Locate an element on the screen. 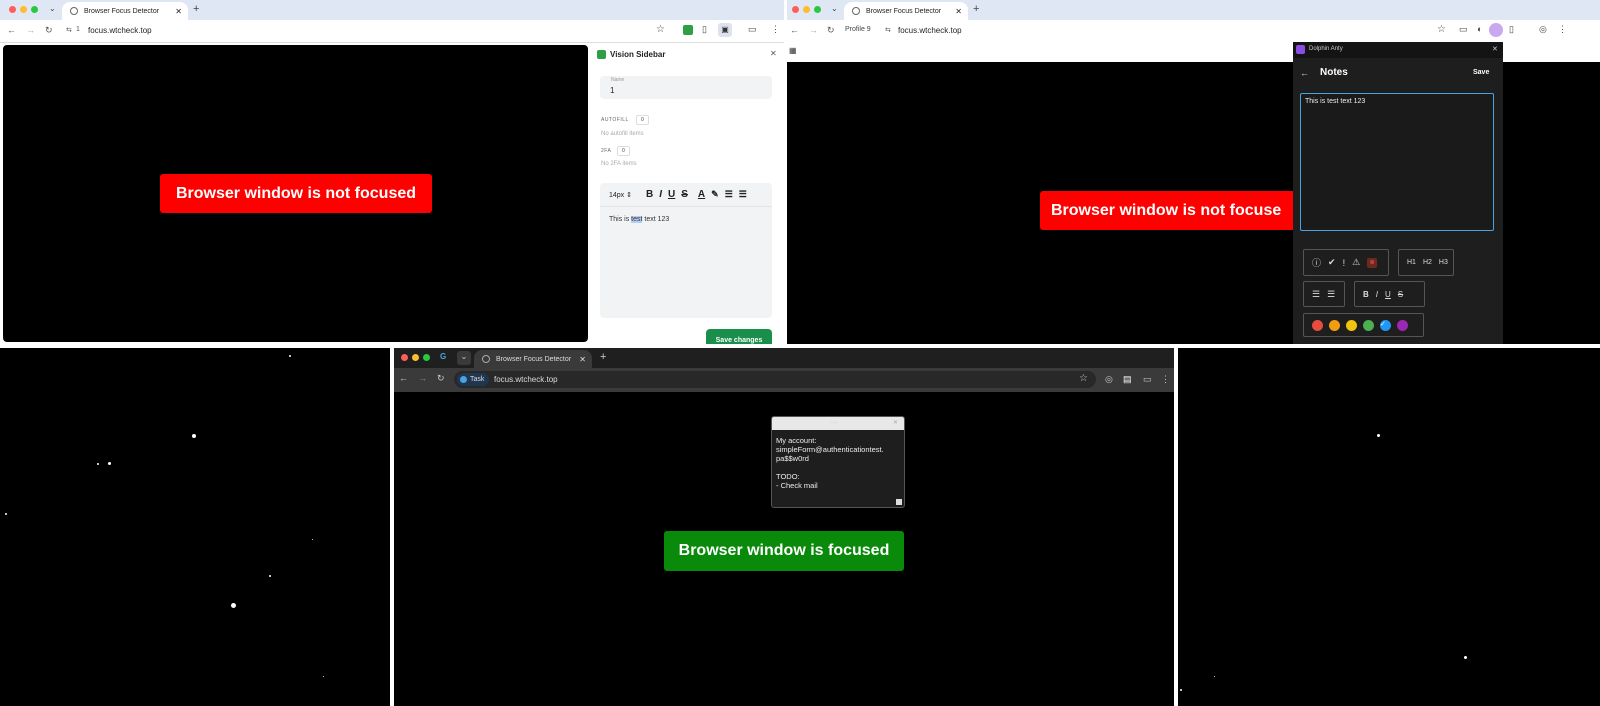  save-changes-button: Save changes is located at coordinates (739, 336).